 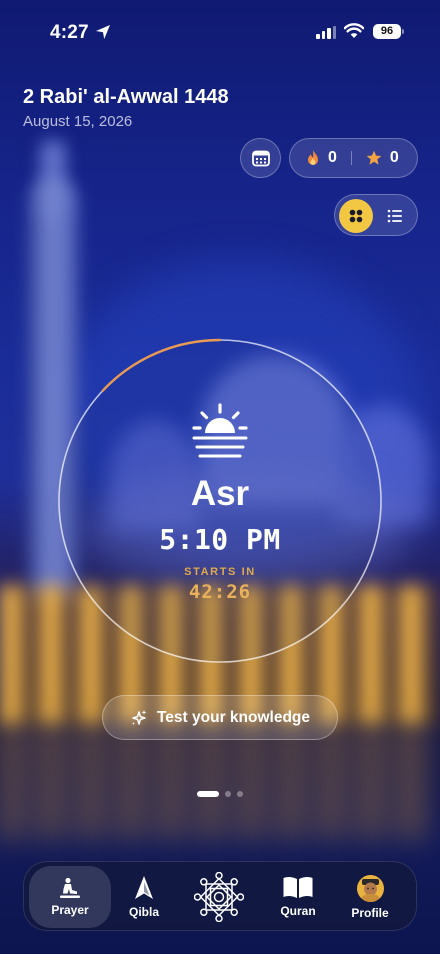 I want to click on islamic-star-icon, so click(x=219, y=897).